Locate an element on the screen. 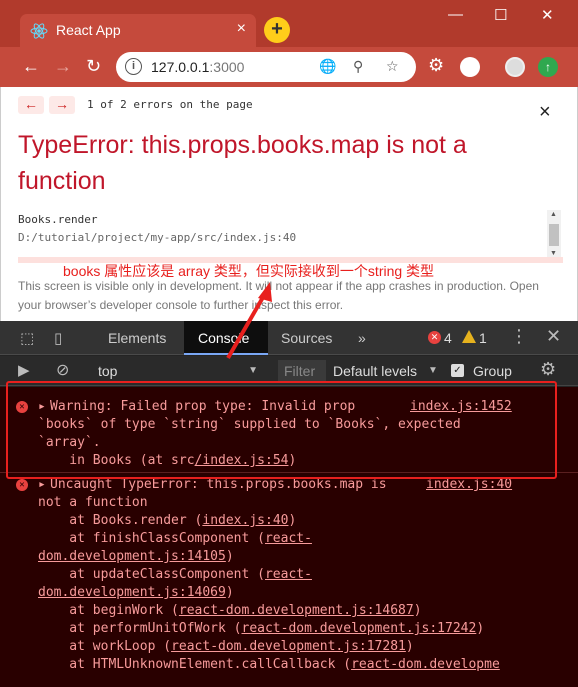 The height and width of the screenshot is (687, 578). site-info-icon: i is located at coordinates (133, 66).